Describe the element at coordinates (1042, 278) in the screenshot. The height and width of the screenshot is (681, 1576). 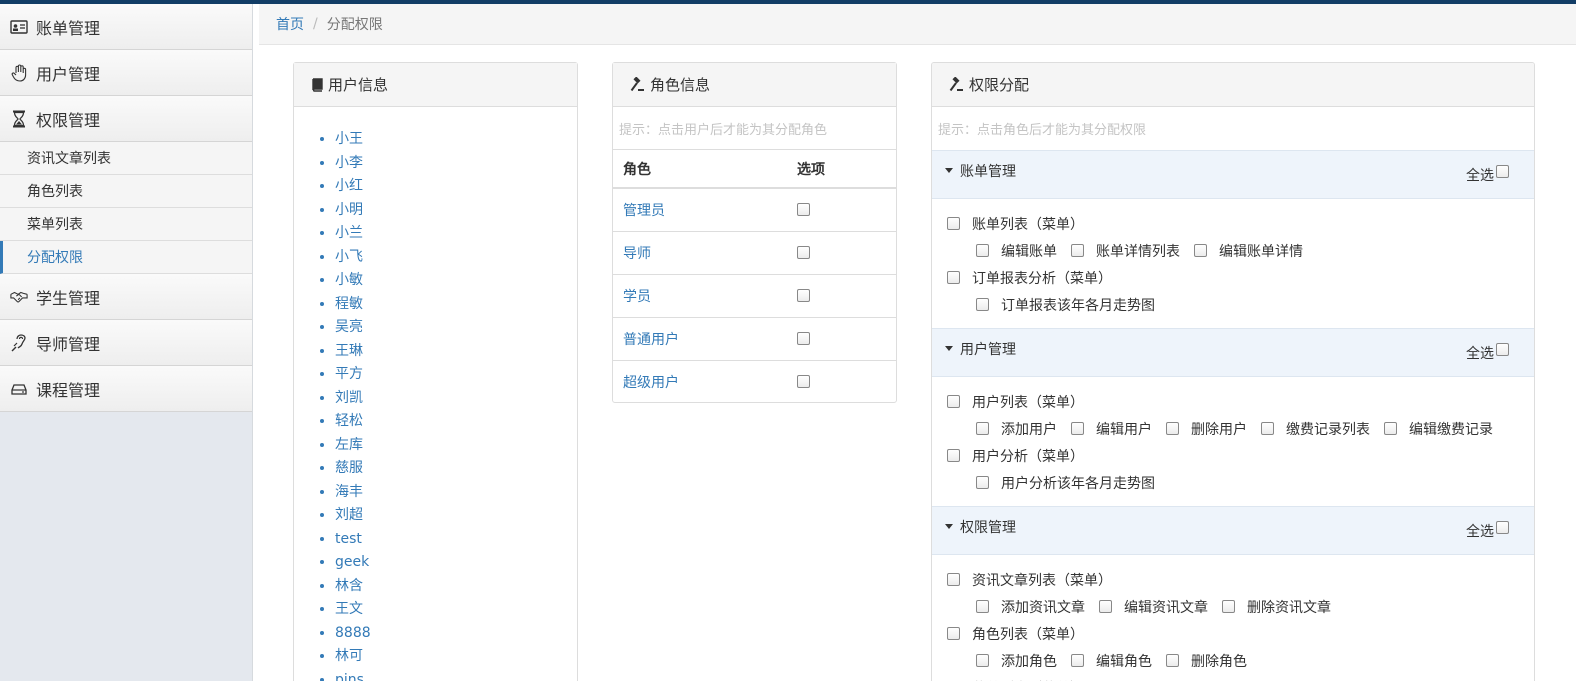
I see `menu-permission-label: 订单报表分析（菜单）` at that location.